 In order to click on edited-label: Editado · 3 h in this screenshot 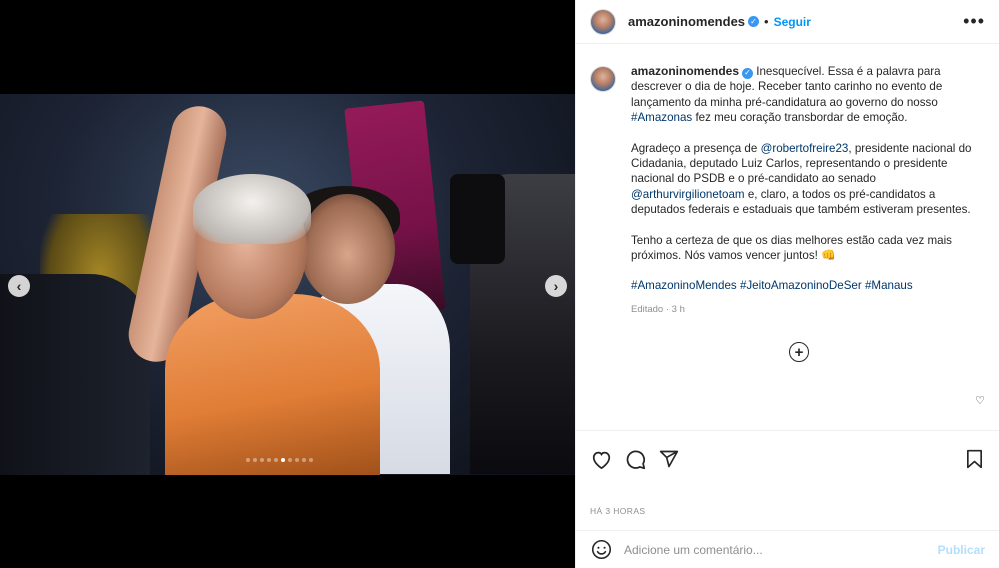, I will do `click(658, 309)`.